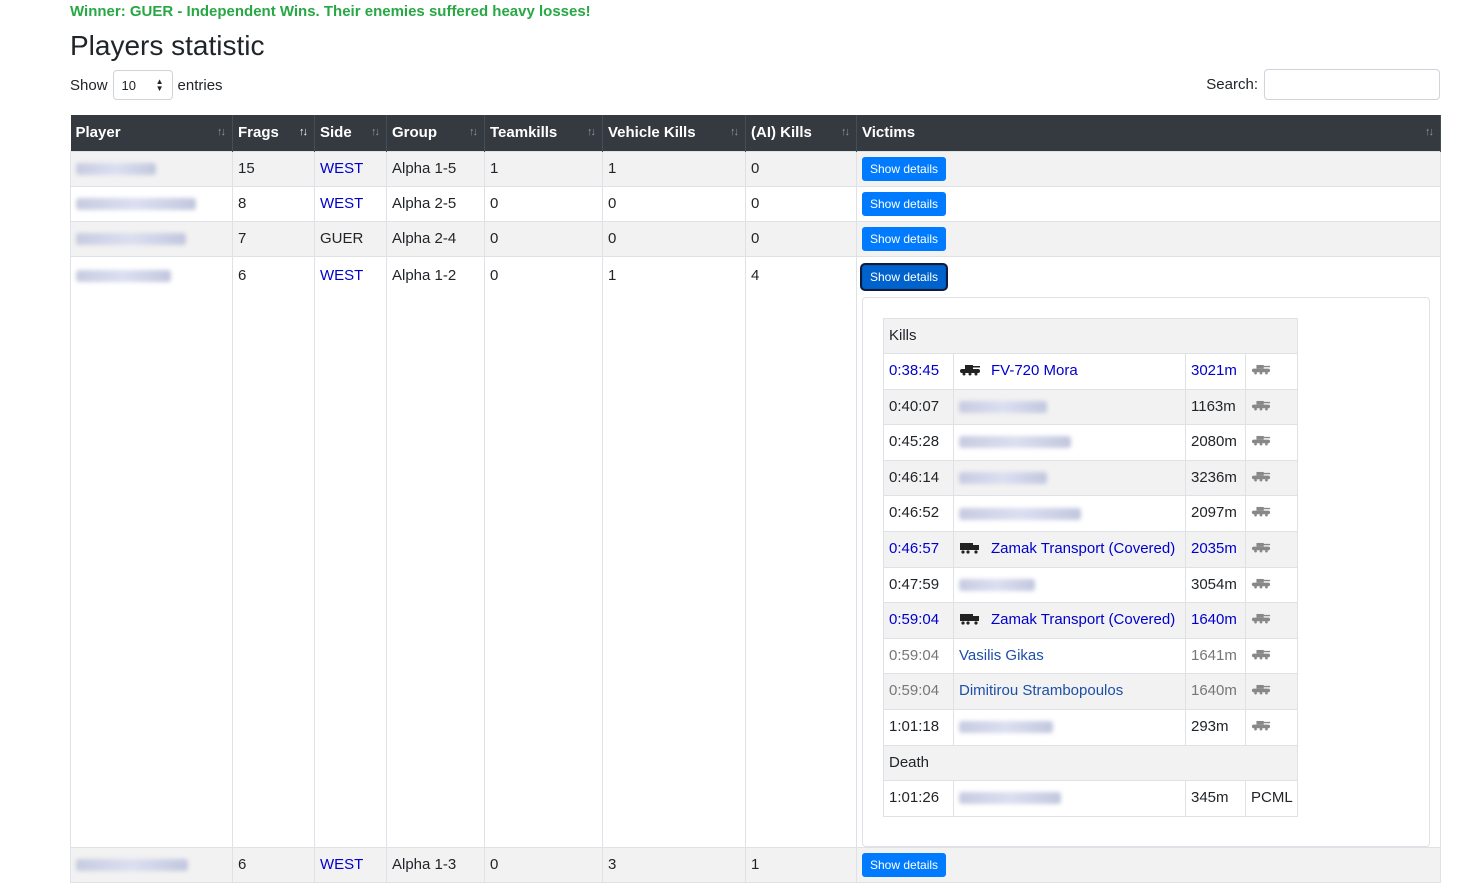  What do you see at coordinates (918, 549) in the screenshot?
I see `kill-time: 0:46:57` at bounding box center [918, 549].